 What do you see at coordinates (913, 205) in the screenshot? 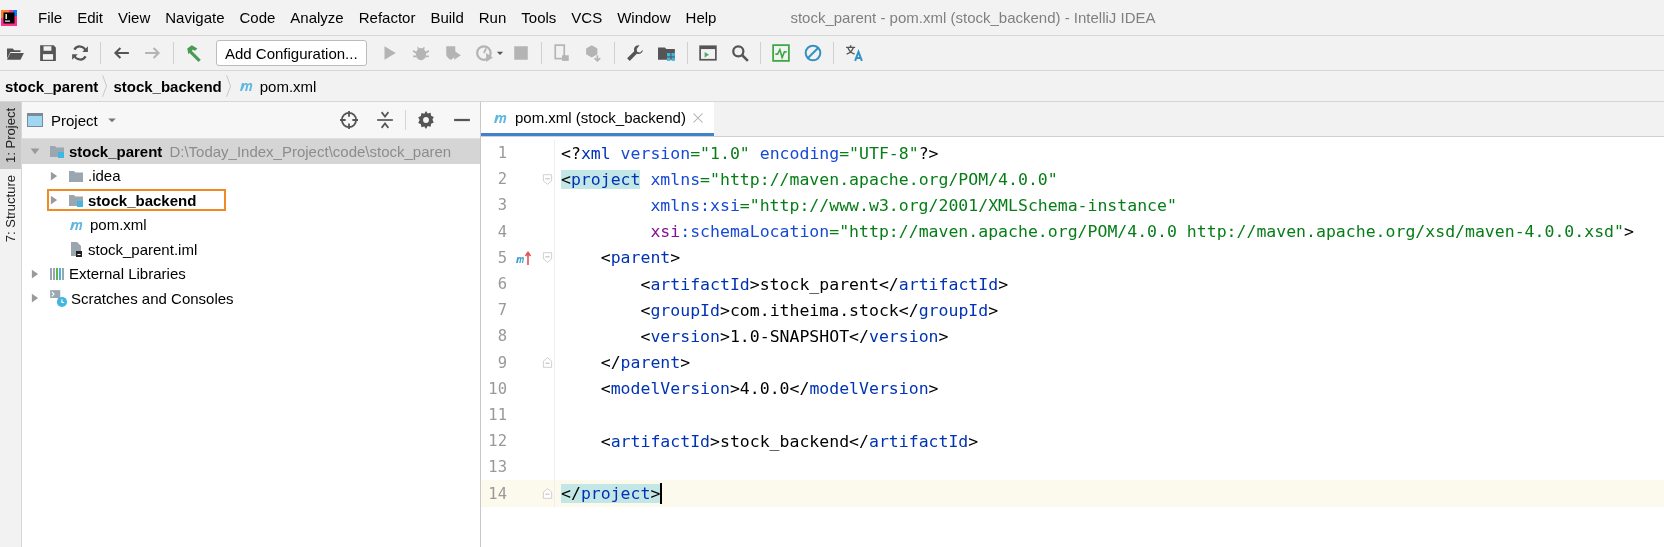
I see `code-line: xmlns:xsi="http://www.w3.org/2001/XMLSchema-instance"` at bounding box center [913, 205].